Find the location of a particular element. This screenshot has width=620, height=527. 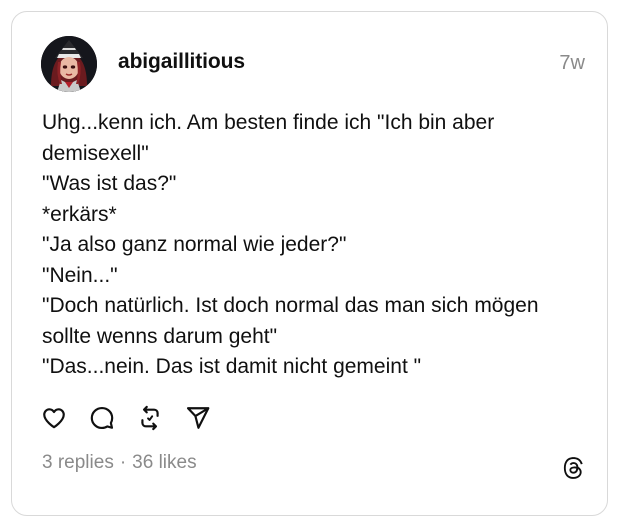

like-button is located at coordinates (54, 418).